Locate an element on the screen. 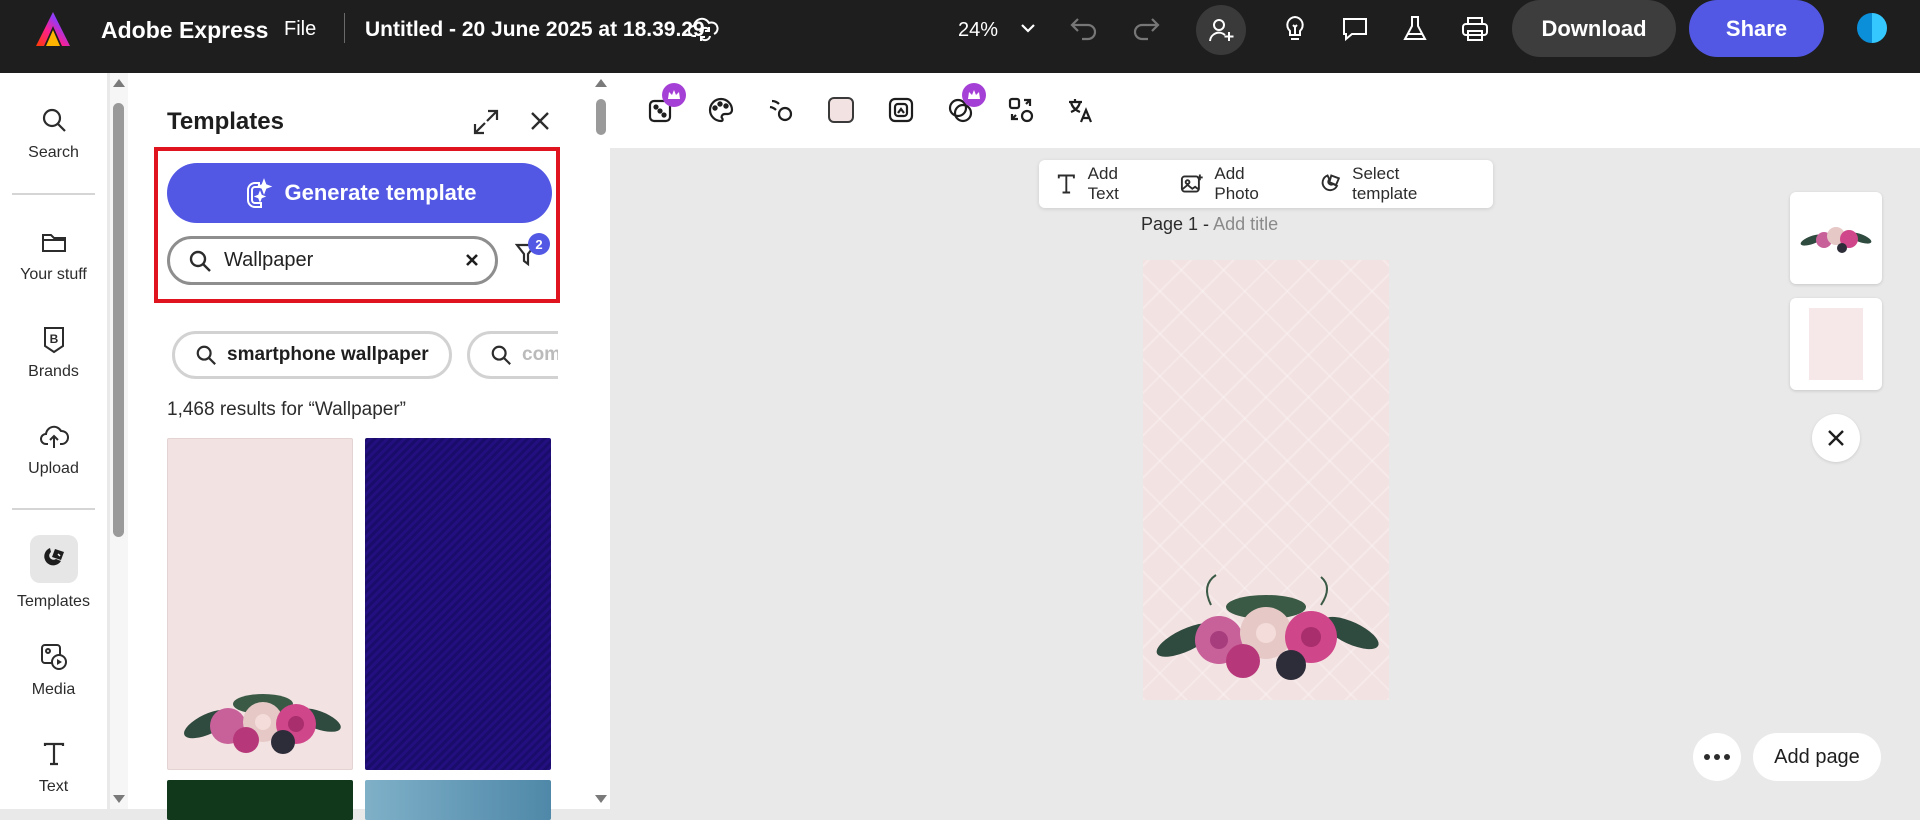 This screenshot has width=1920, height=820. rail-item-search: Search is located at coordinates (53, 133).